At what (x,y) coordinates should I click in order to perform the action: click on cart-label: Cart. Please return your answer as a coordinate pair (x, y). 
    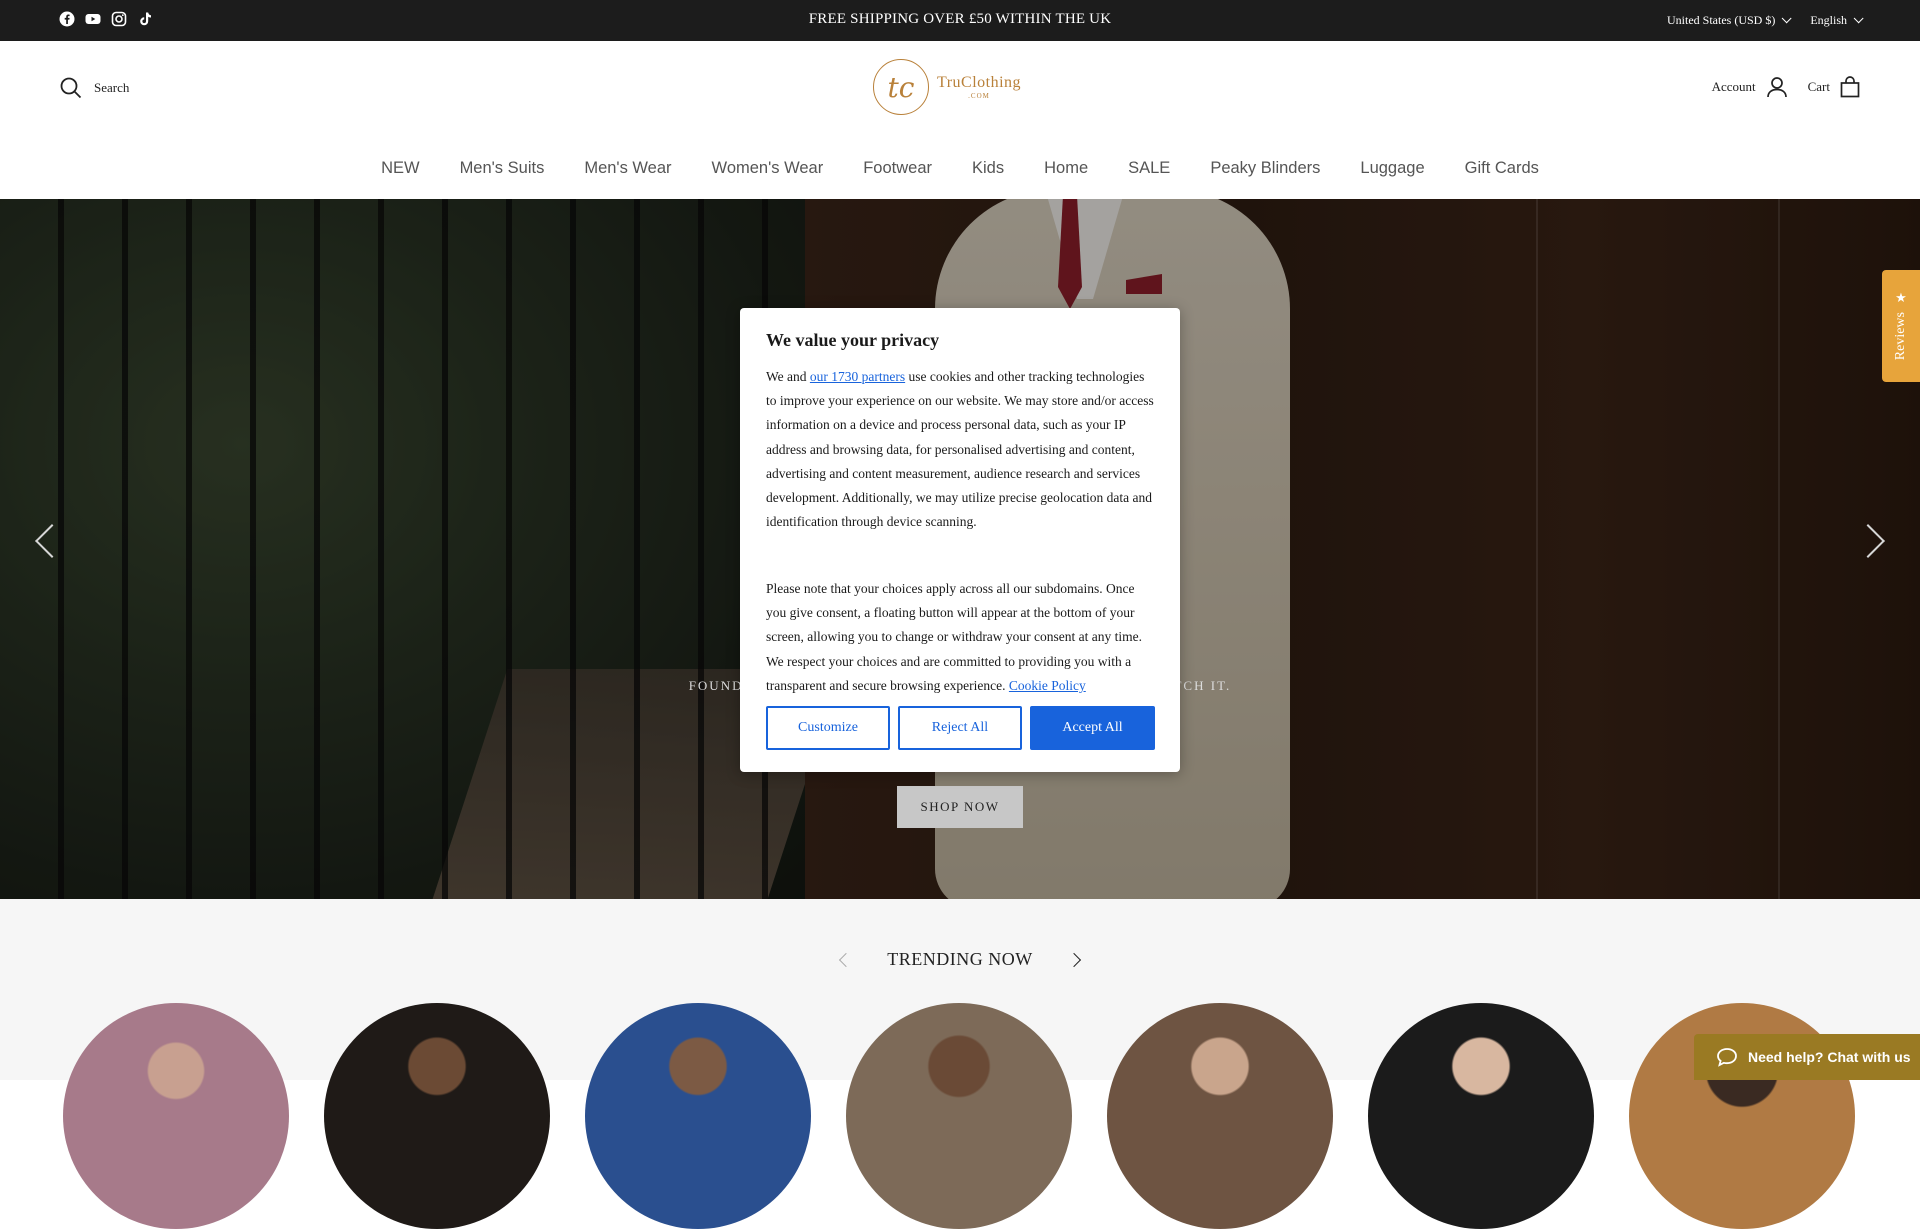
    Looking at the image, I should click on (1818, 86).